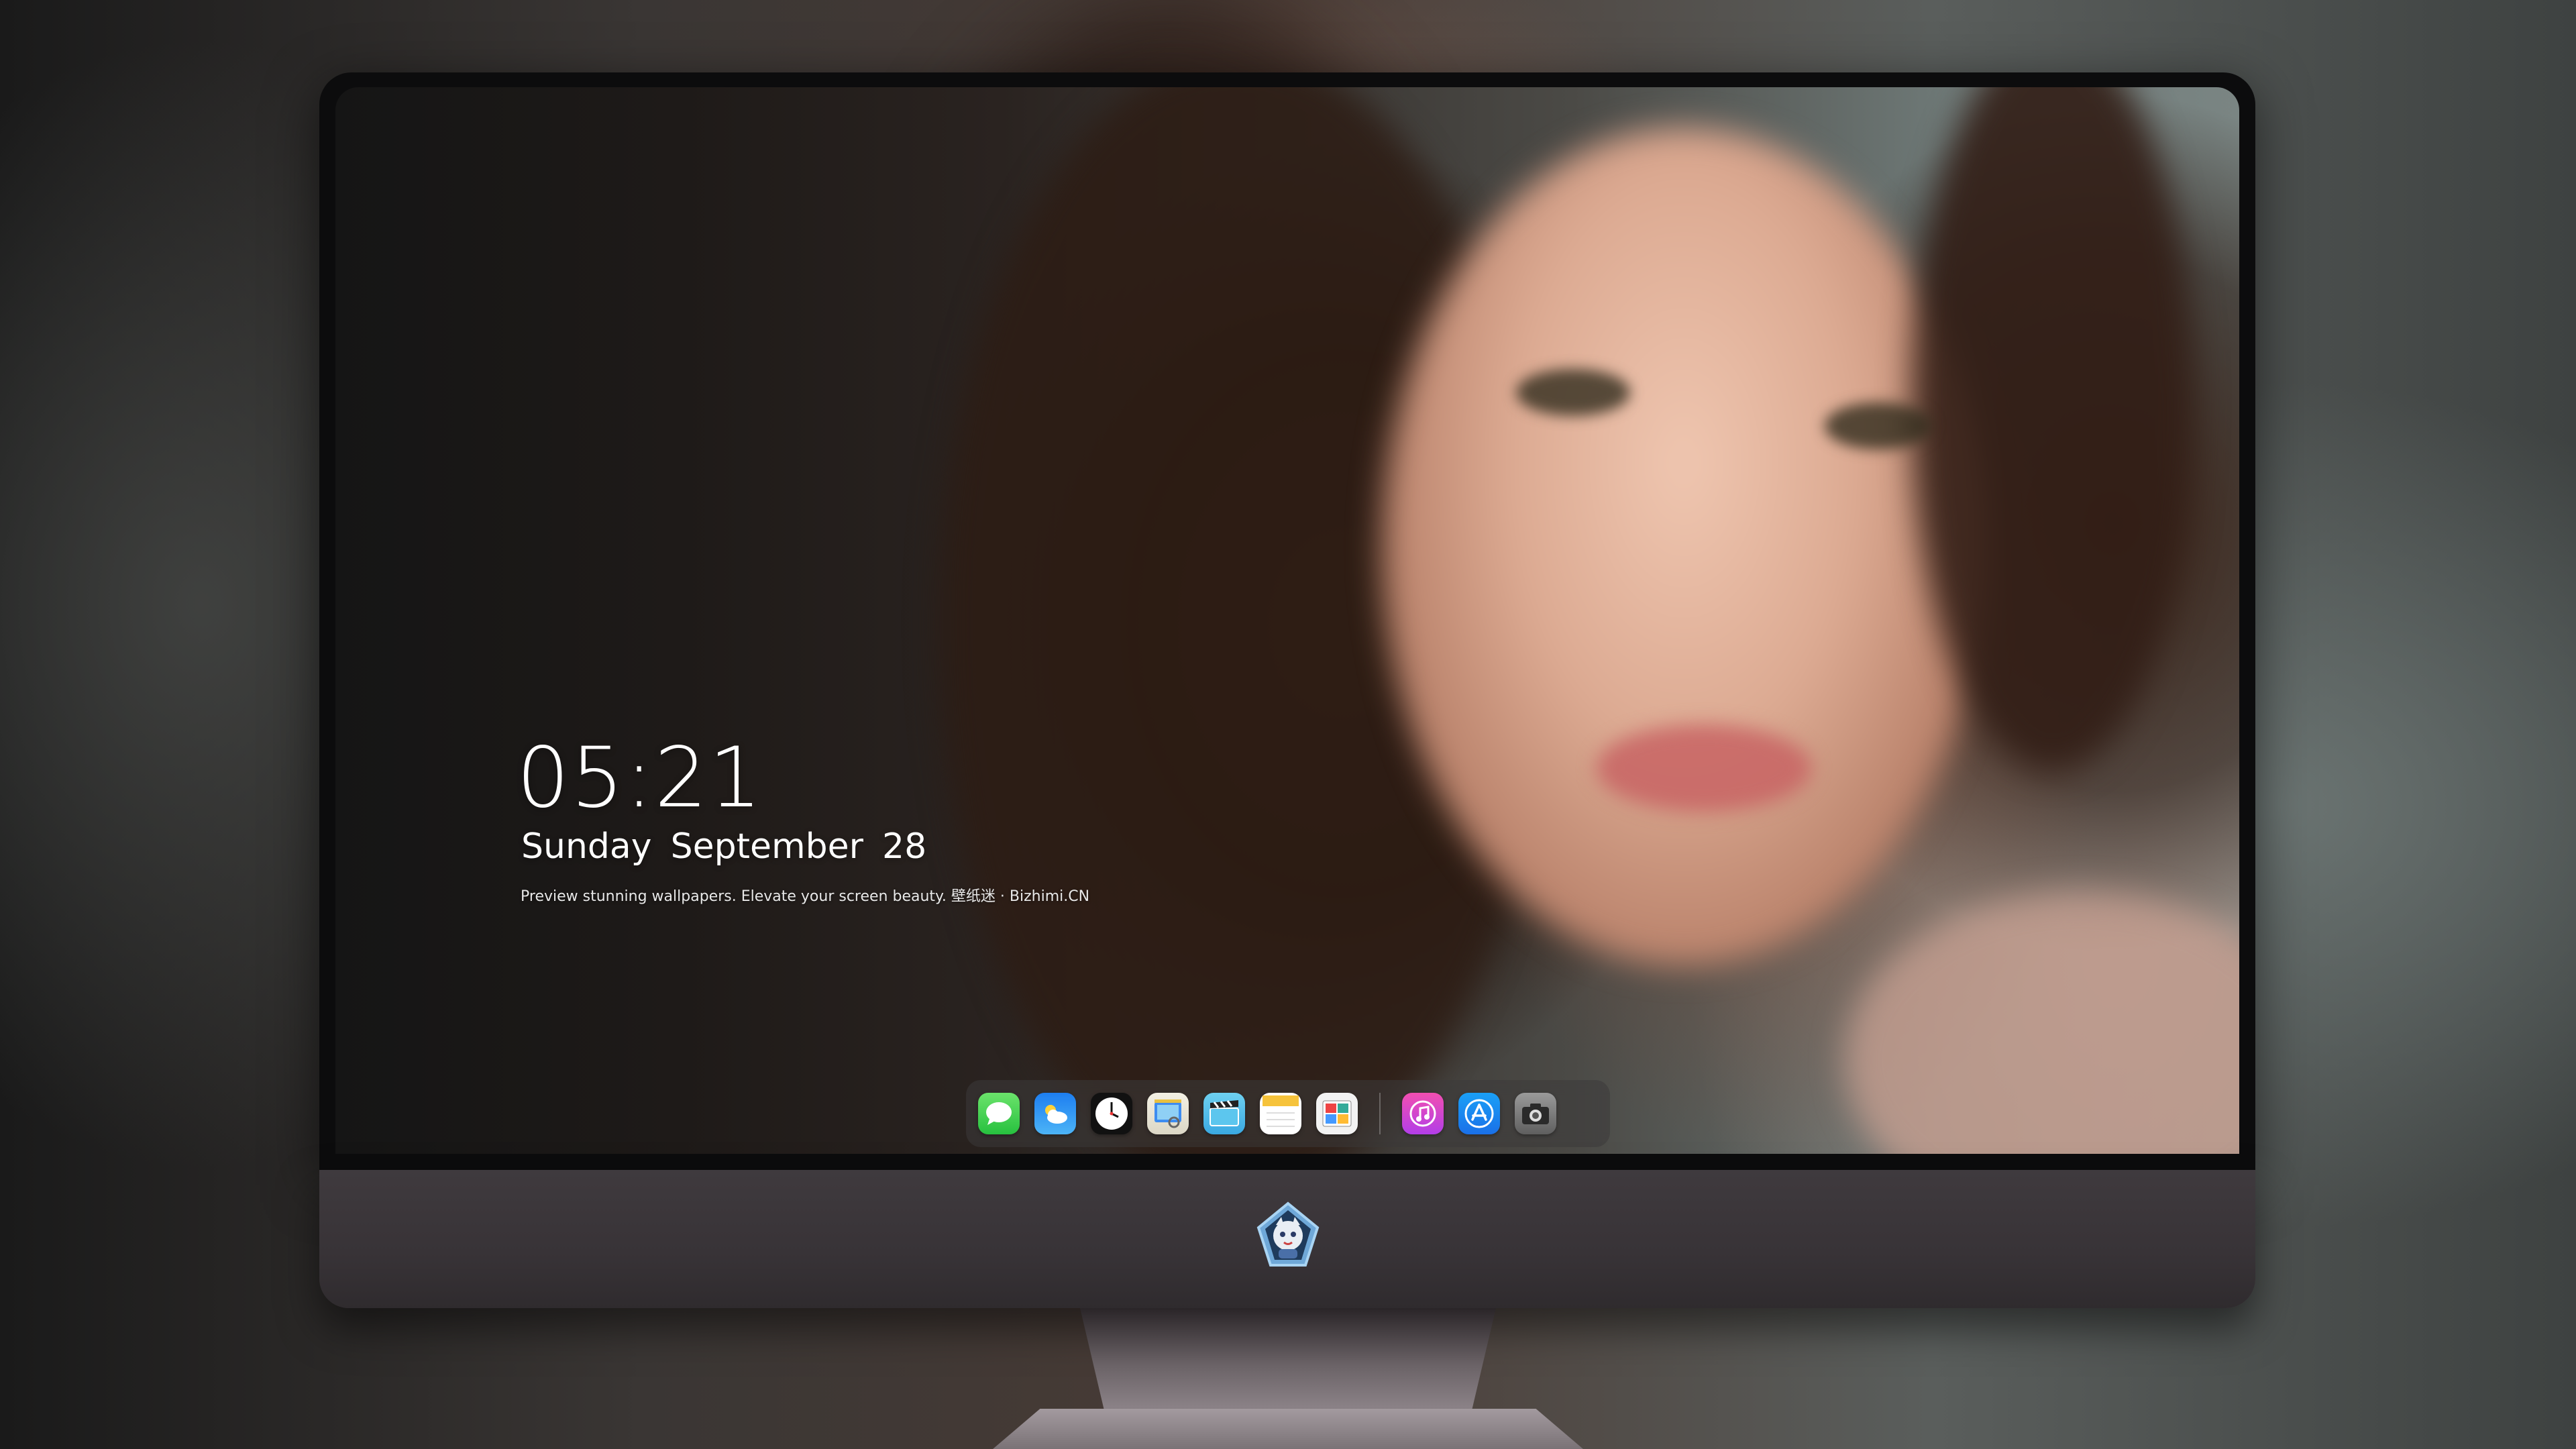  What do you see at coordinates (640, 778) in the screenshot?
I see `lock-clock-time: 05:21` at bounding box center [640, 778].